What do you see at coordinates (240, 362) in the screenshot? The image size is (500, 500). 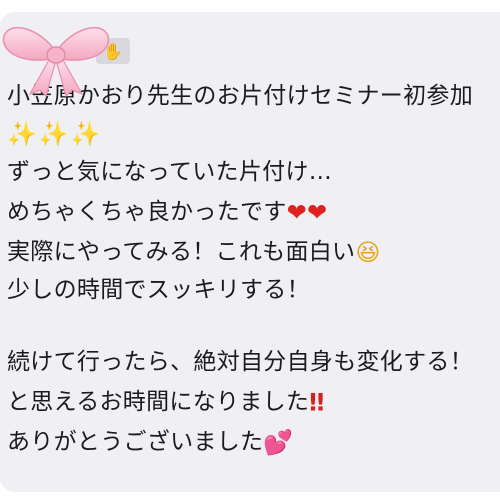 I see `message-line: 続けて行ったら、絶対自分自身も変化する！` at bounding box center [240, 362].